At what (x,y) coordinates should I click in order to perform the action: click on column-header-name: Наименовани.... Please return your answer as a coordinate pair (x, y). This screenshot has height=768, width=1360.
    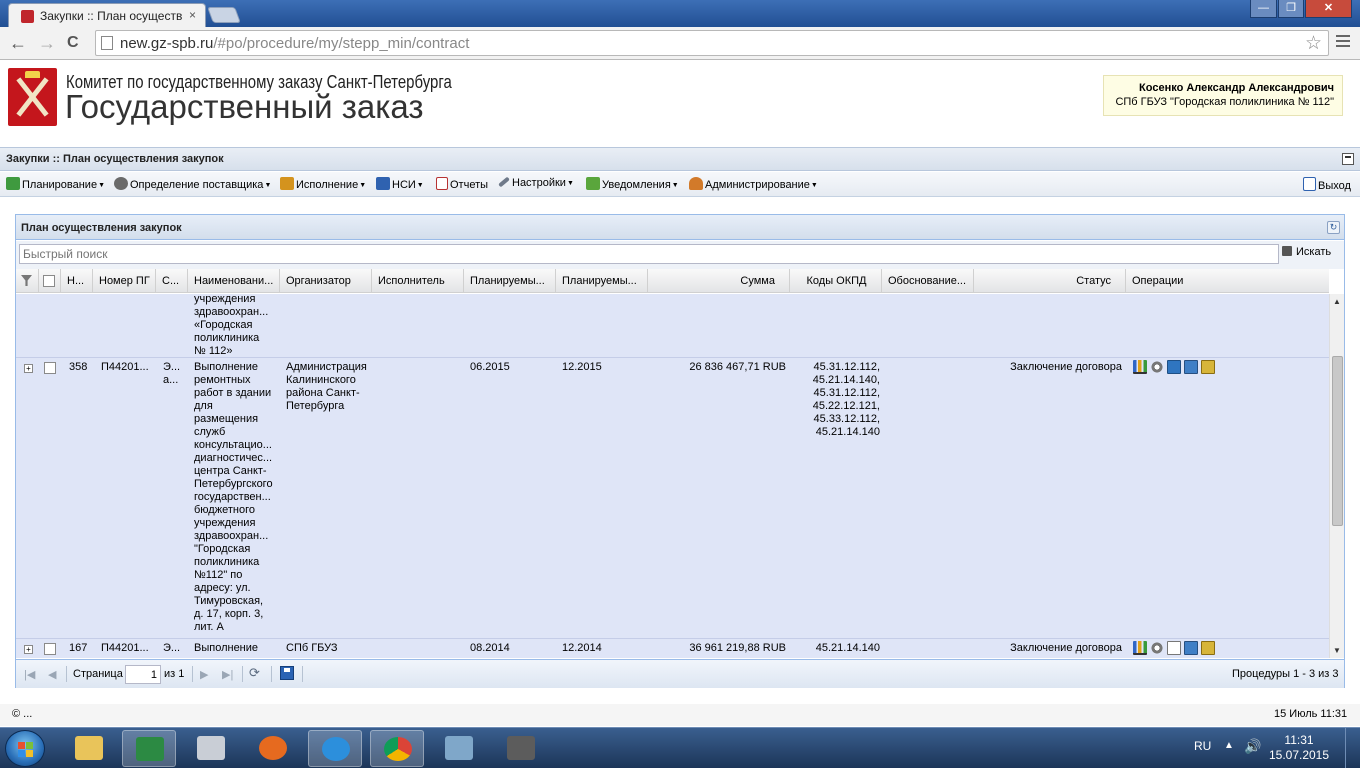
    Looking at the image, I should click on (234, 281).